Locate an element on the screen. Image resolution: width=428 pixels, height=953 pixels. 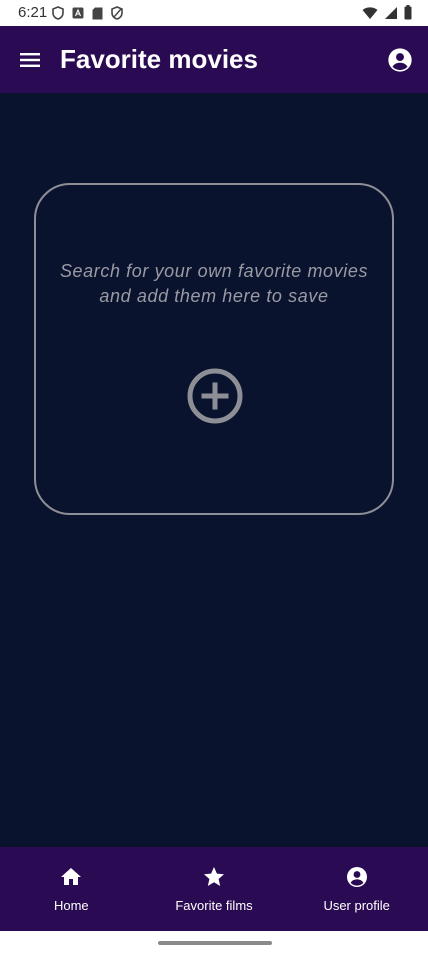
status-notification-icons is located at coordinates (87, 13).